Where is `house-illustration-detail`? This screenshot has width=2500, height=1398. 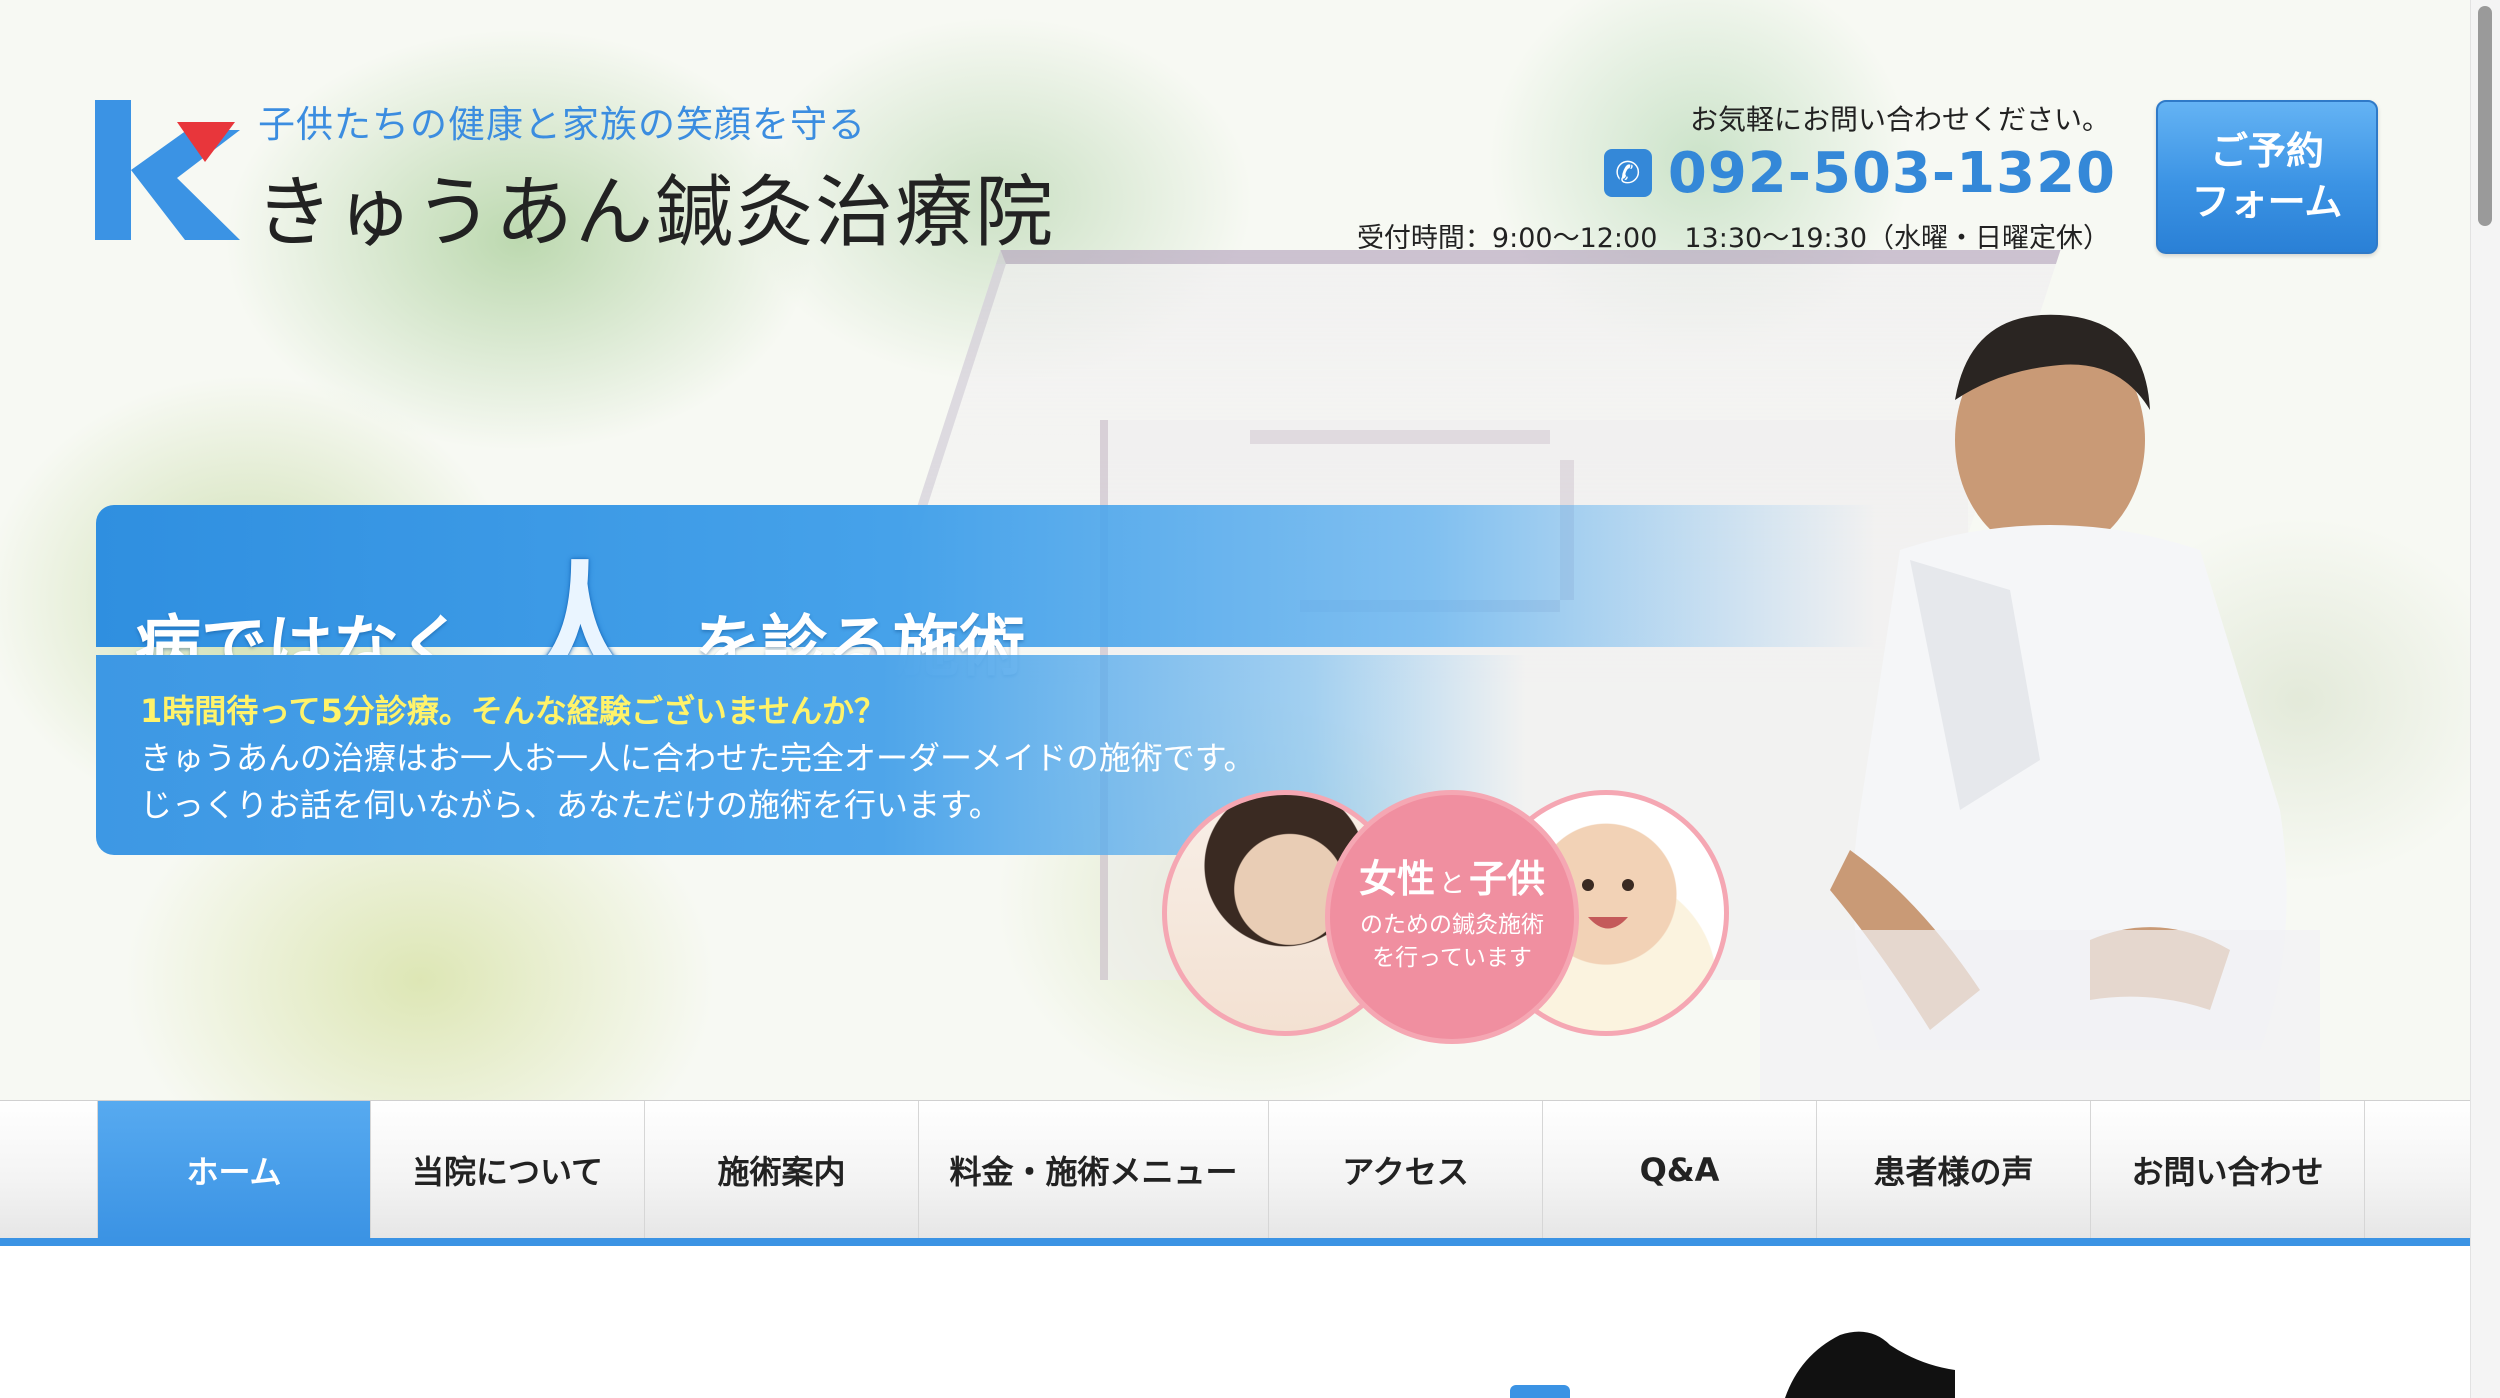 house-illustration-detail is located at coordinates (1400, 437).